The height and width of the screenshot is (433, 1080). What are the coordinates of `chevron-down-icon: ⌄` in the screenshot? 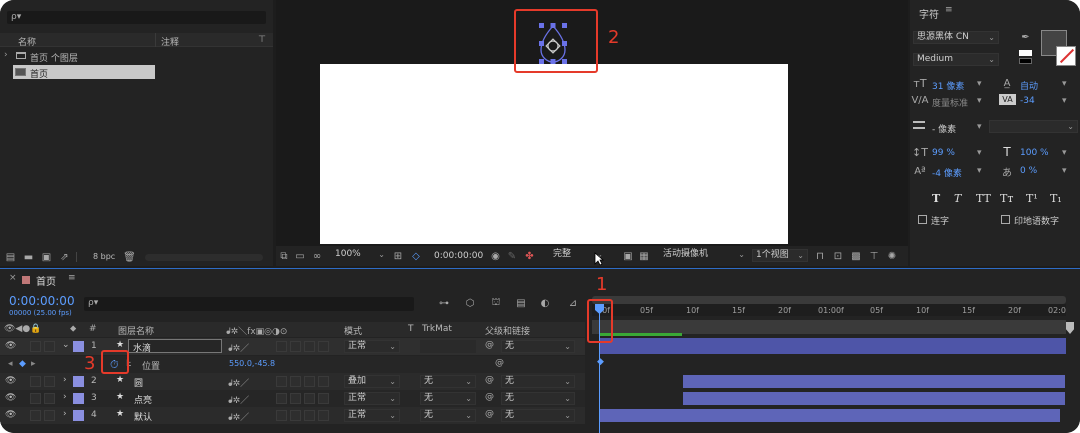 It's located at (66, 345).